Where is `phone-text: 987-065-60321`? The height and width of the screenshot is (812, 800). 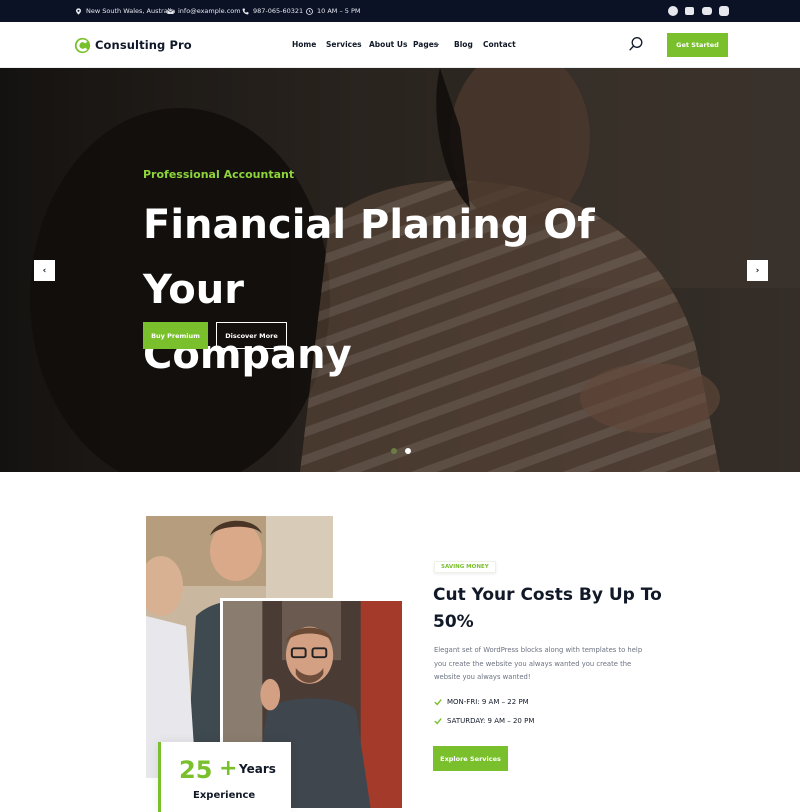
phone-text: 987-065-60321 is located at coordinates (278, 11).